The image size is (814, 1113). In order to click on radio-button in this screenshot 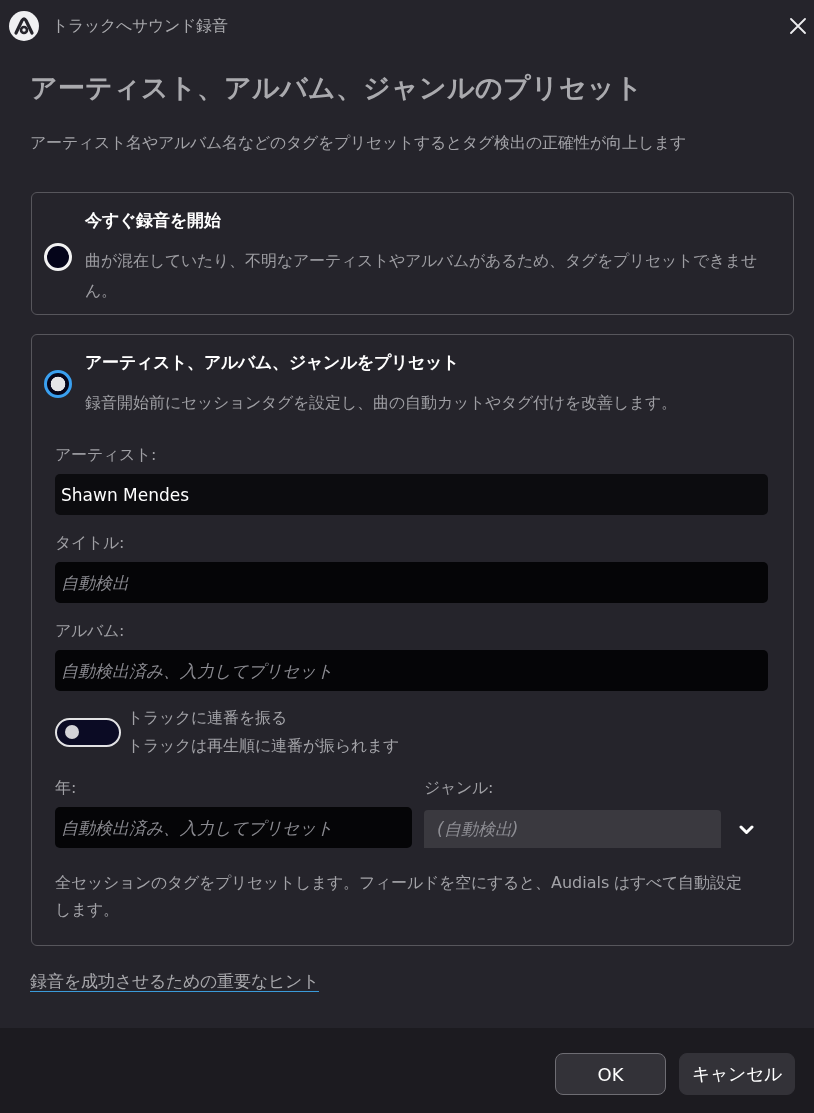, I will do `click(58, 384)`.